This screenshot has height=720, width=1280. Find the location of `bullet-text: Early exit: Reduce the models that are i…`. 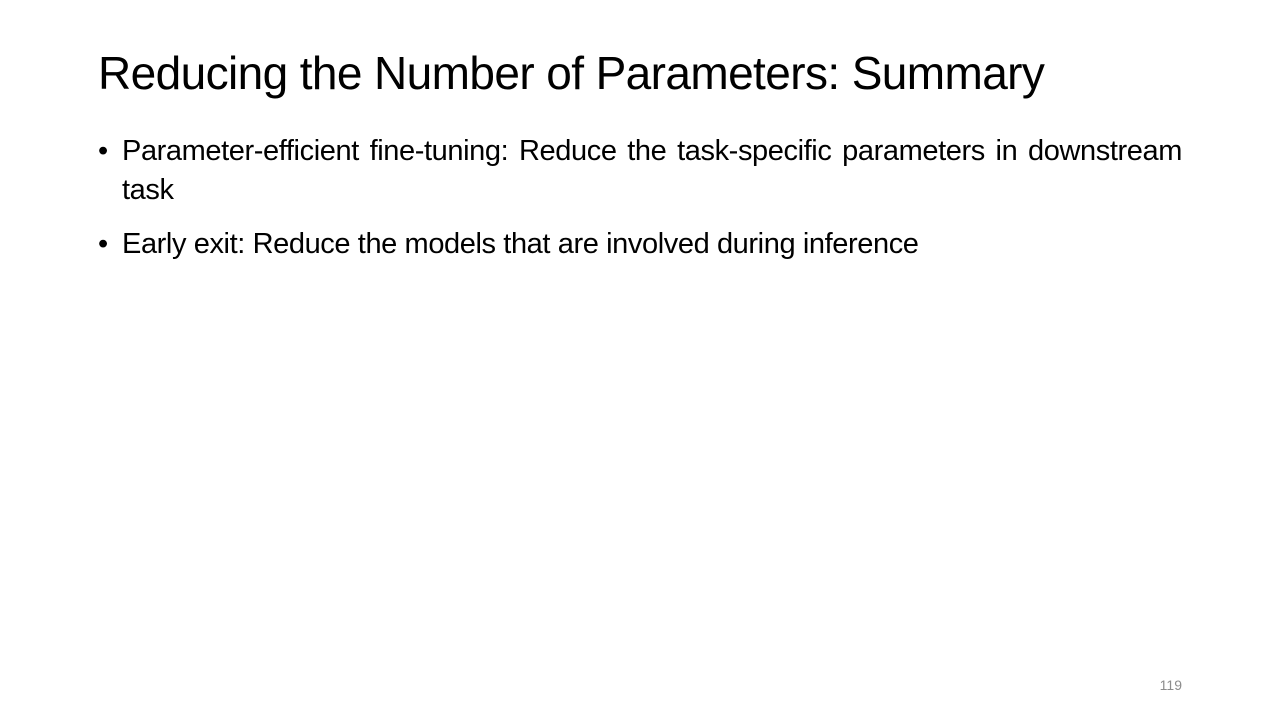

bullet-text: Early exit: Reduce the models that are i… is located at coordinates (520, 244).